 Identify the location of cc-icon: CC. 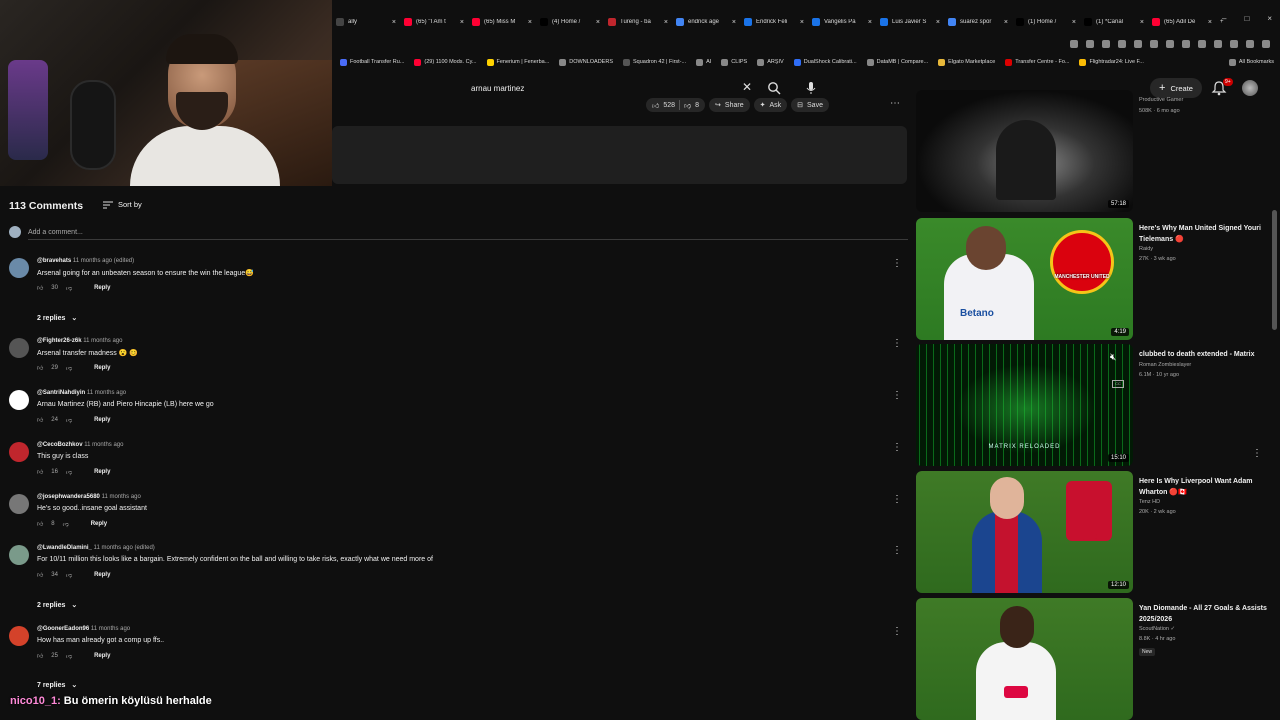
(1118, 384).